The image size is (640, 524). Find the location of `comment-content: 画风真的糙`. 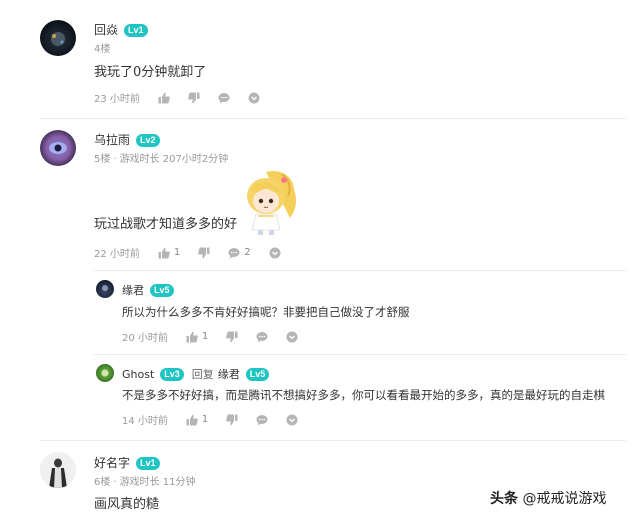

comment-content: 画风真的糙 is located at coordinates (127, 504).